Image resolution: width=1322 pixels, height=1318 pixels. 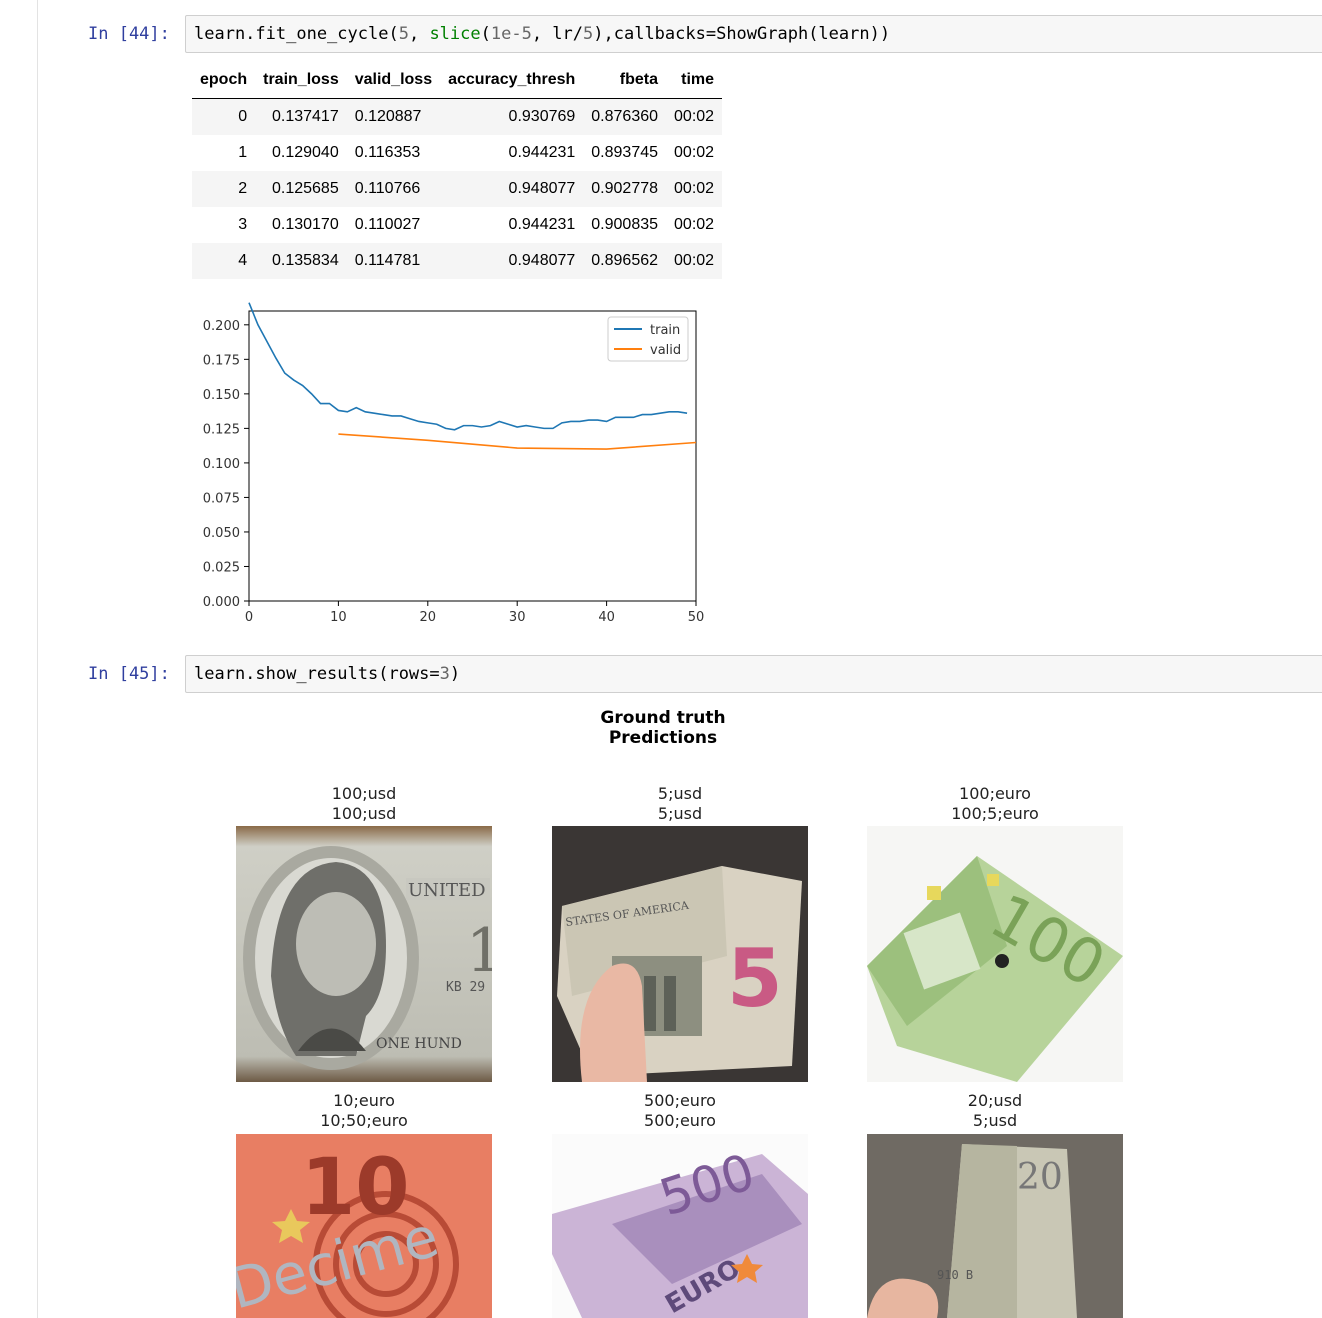 What do you see at coordinates (221, 464) in the screenshot?
I see `y-tick-label: 0.100` at bounding box center [221, 464].